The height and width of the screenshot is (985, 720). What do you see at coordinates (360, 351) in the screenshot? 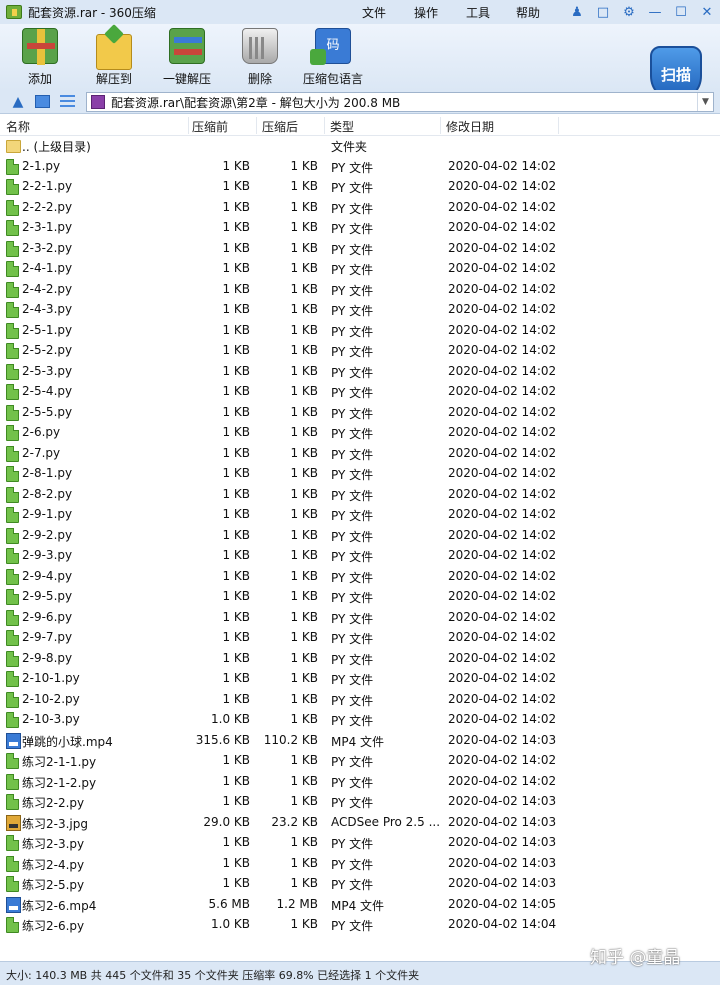
I see `file-row: 2-5-2.py 1 KB 1 KB PY 文件 2020-04-02 14:02` at bounding box center [360, 351].